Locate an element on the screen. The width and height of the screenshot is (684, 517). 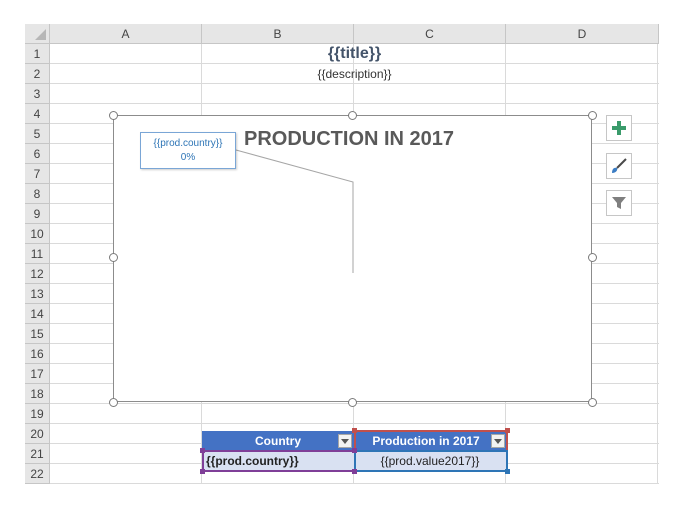
column-header-c: C is located at coordinates (430, 34).